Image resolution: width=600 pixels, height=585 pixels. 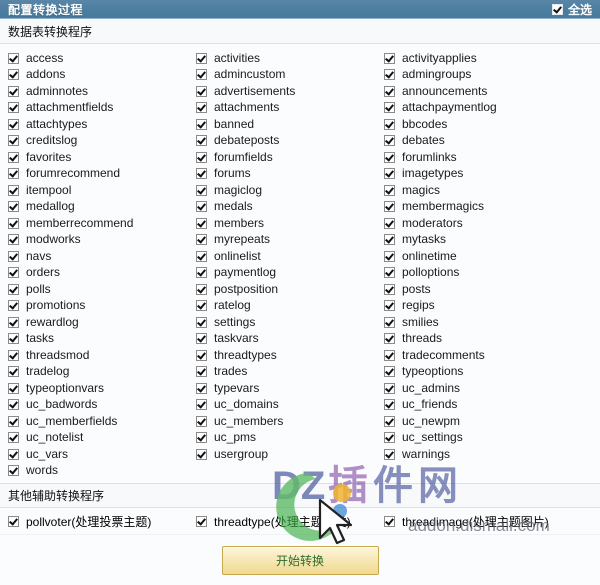 I want to click on checkbox-trades, so click(x=201, y=372).